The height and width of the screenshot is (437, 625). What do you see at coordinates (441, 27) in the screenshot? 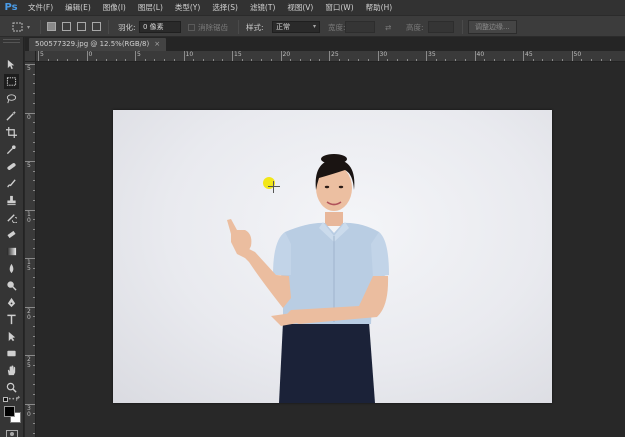
I see `height-input` at bounding box center [441, 27].